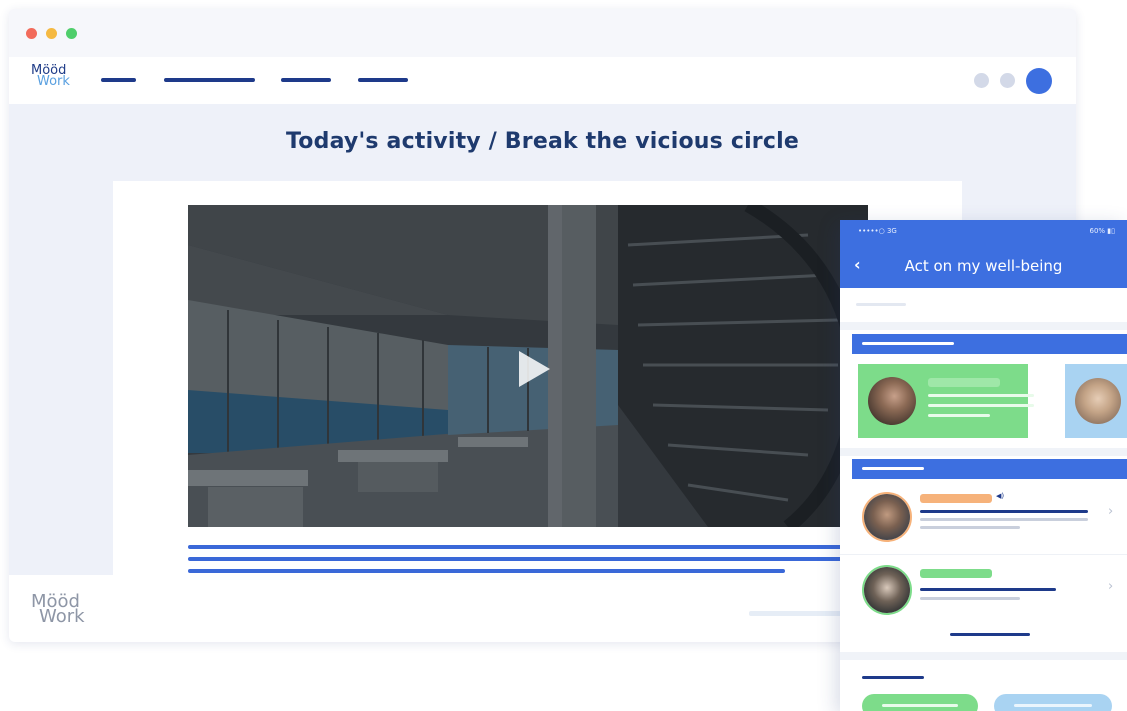 The height and width of the screenshot is (711, 1127). I want to click on yellow-dot-icon, so click(51, 33).